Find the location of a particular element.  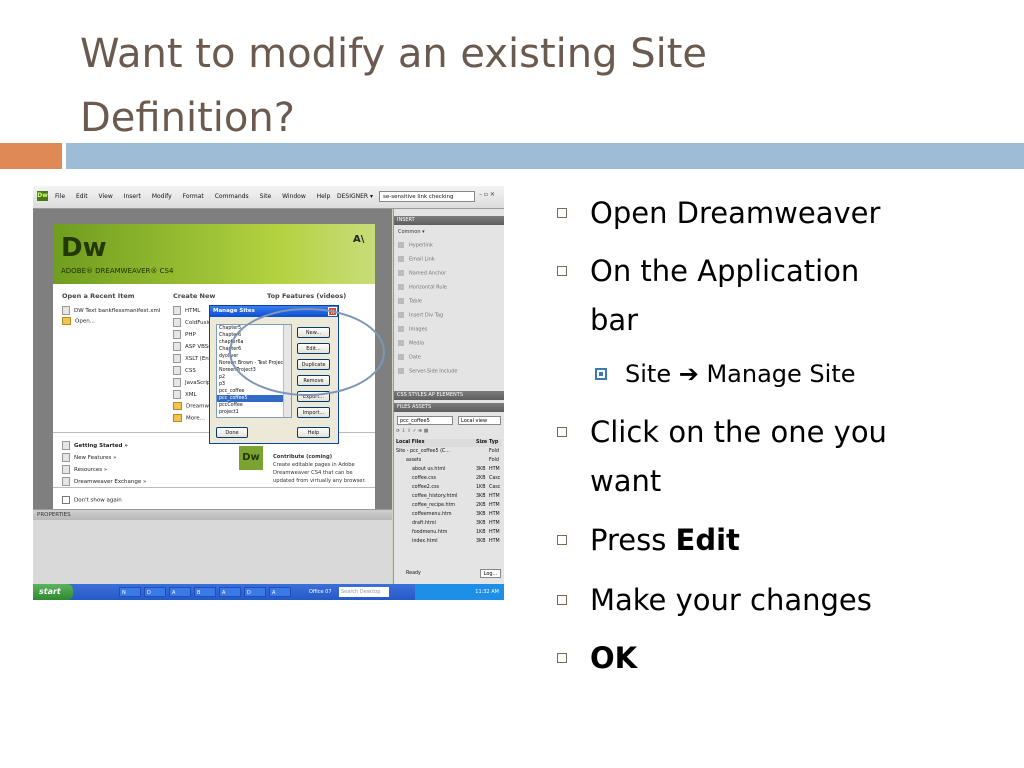

create-php: PHP is located at coordinates (184, 334).